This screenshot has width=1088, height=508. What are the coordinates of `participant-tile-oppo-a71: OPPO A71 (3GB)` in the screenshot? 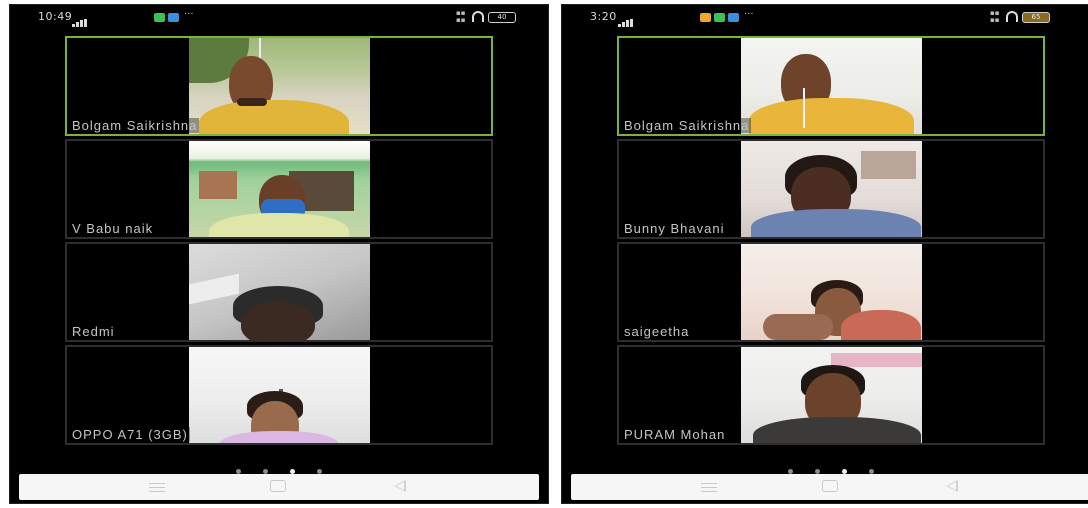 It's located at (279, 395).